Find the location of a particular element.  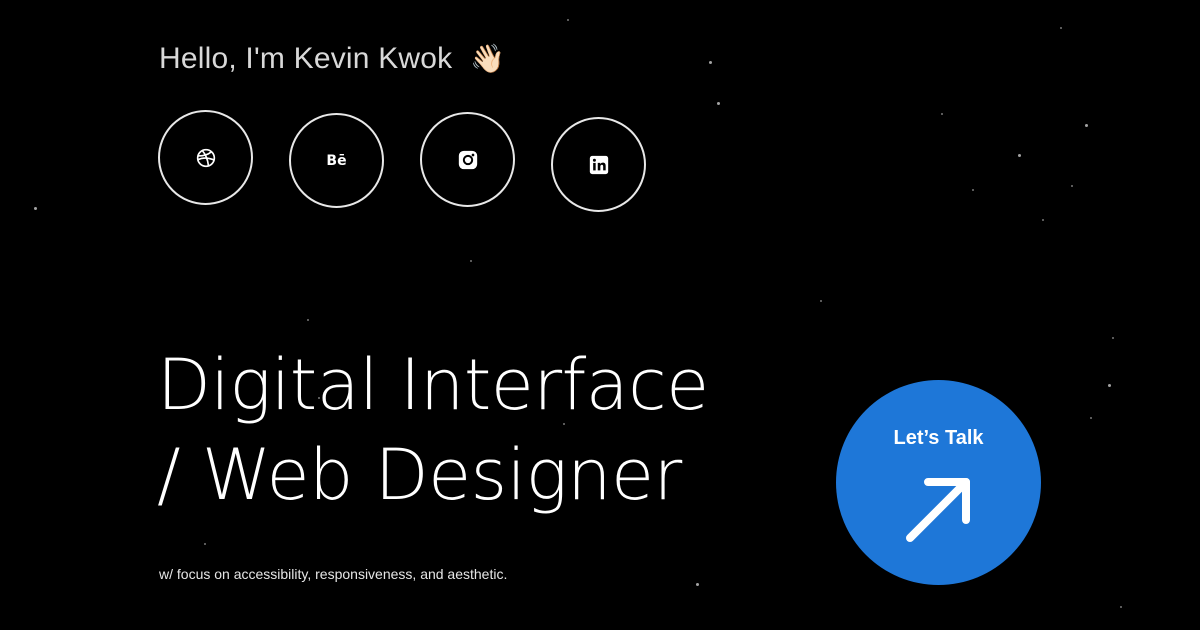

lets-talk-label: Let’s Talk is located at coordinates (938, 438).